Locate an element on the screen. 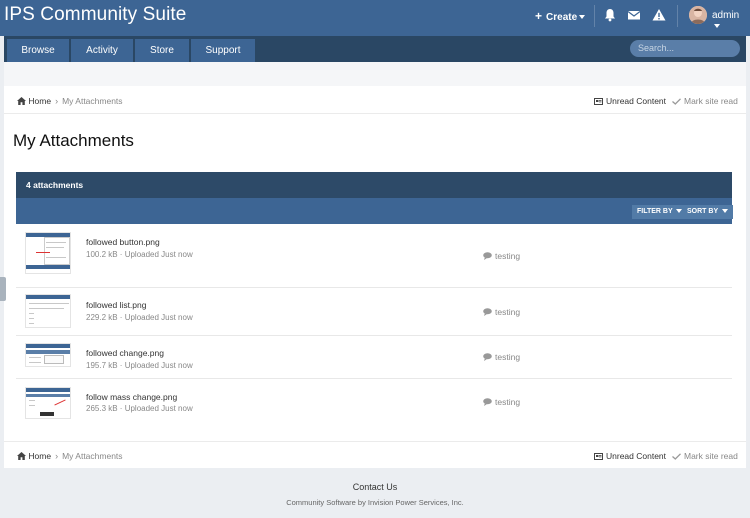 The image size is (750, 518). site-title: IPS Community Suite is located at coordinates (95, 15).